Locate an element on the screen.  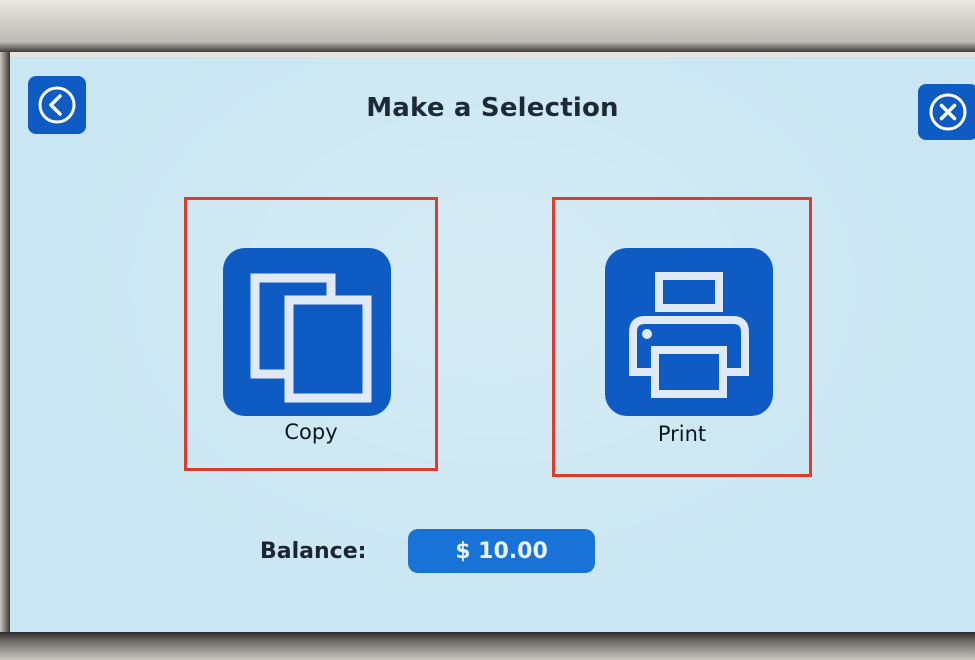
copy-option-button: Copy is located at coordinates (311, 334).